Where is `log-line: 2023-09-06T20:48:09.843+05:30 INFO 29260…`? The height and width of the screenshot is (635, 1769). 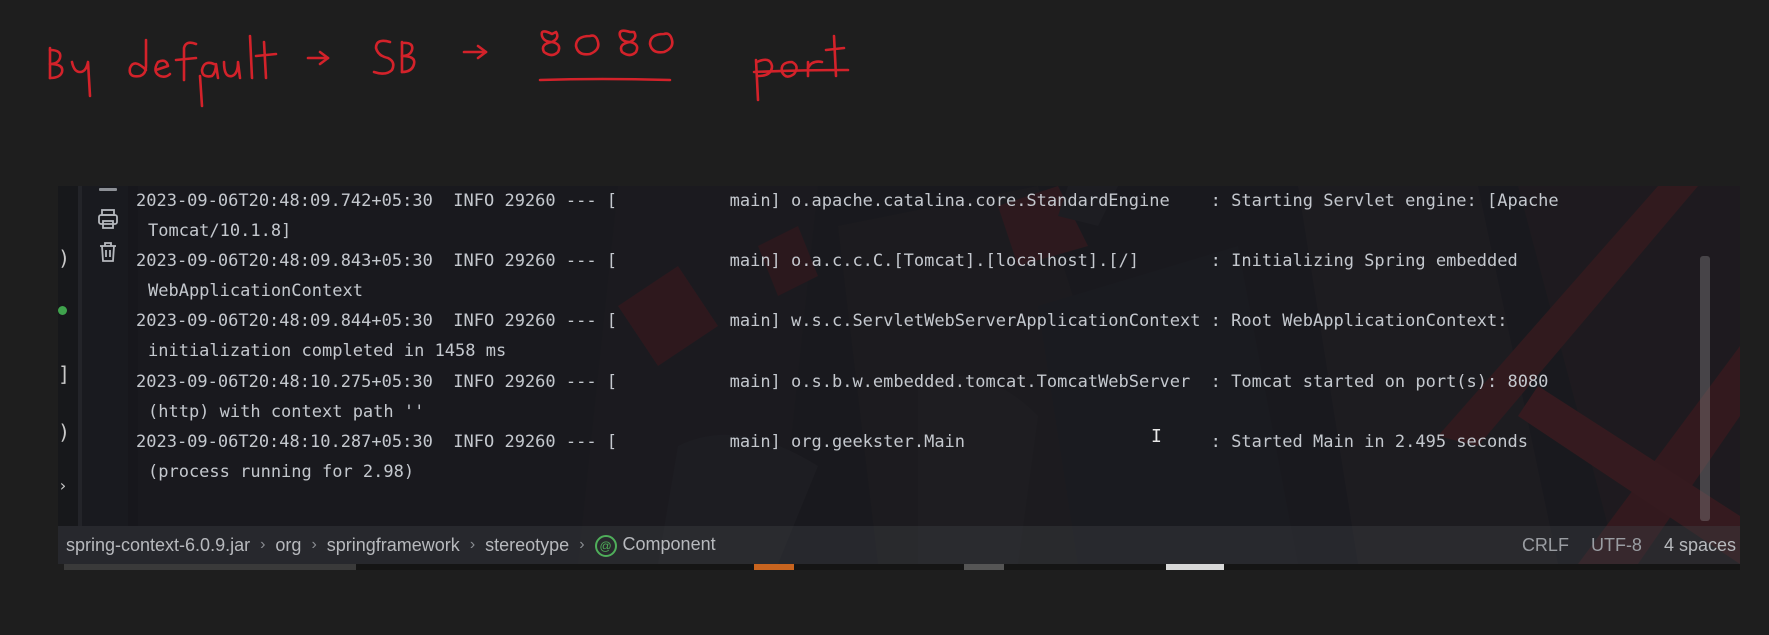 log-line: 2023-09-06T20:48:09.843+05:30 INFO 29260… is located at coordinates (827, 261).